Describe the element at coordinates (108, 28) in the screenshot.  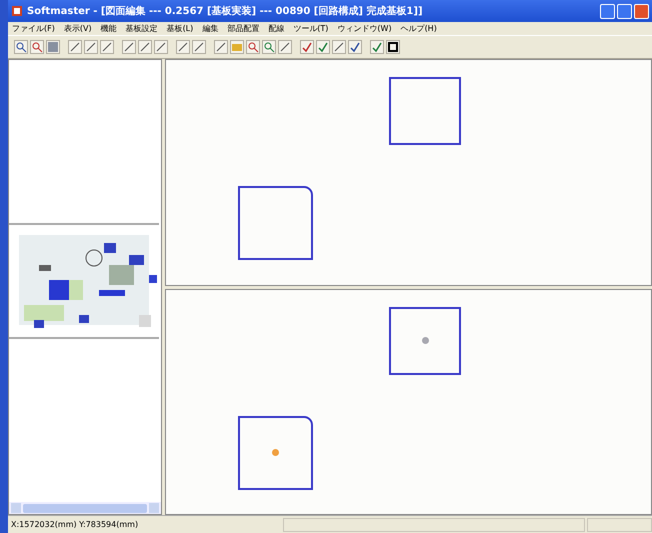
I see `menu-item: 機能` at that location.